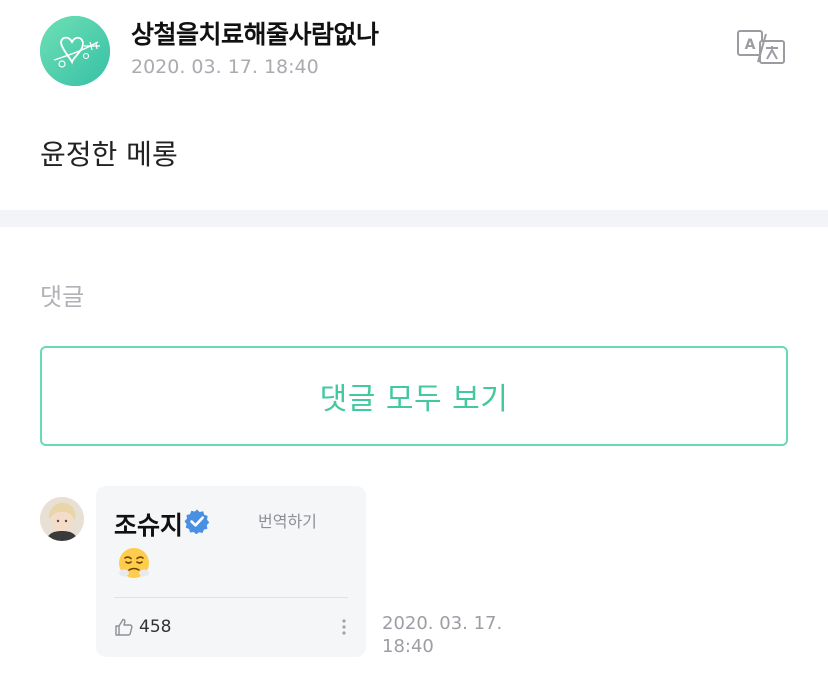 The width and height of the screenshot is (828, 678). What do you see at coordinates (197, 521) in the screenshot?
I see `verified-badge-icon` at bounding box center [197, 521].